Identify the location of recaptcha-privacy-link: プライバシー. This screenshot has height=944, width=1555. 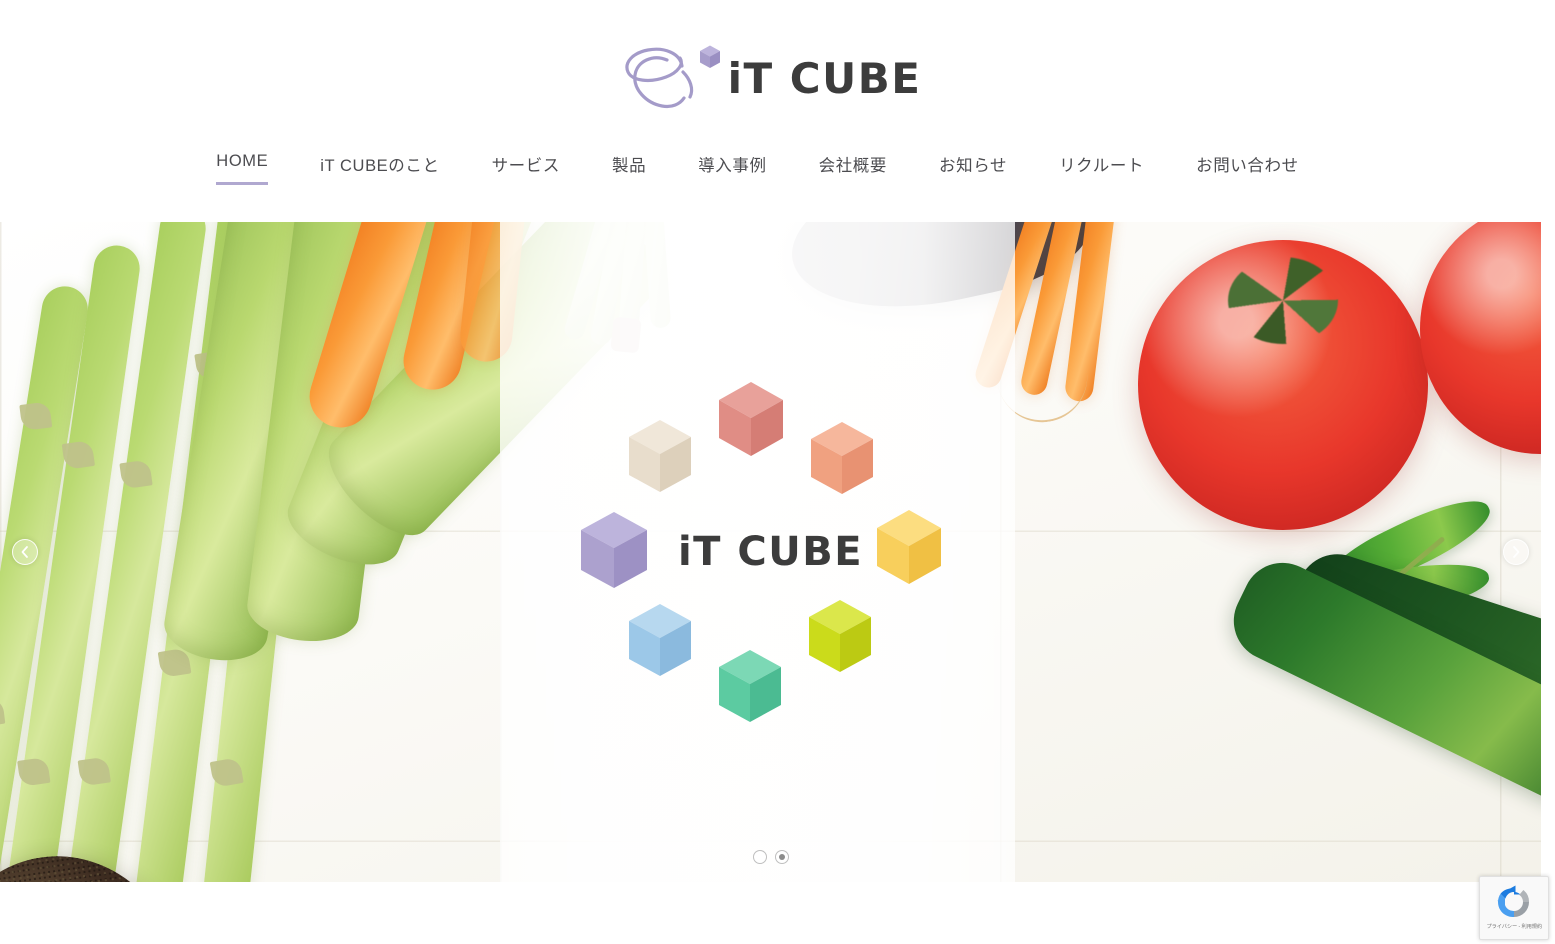
(1501, 927).